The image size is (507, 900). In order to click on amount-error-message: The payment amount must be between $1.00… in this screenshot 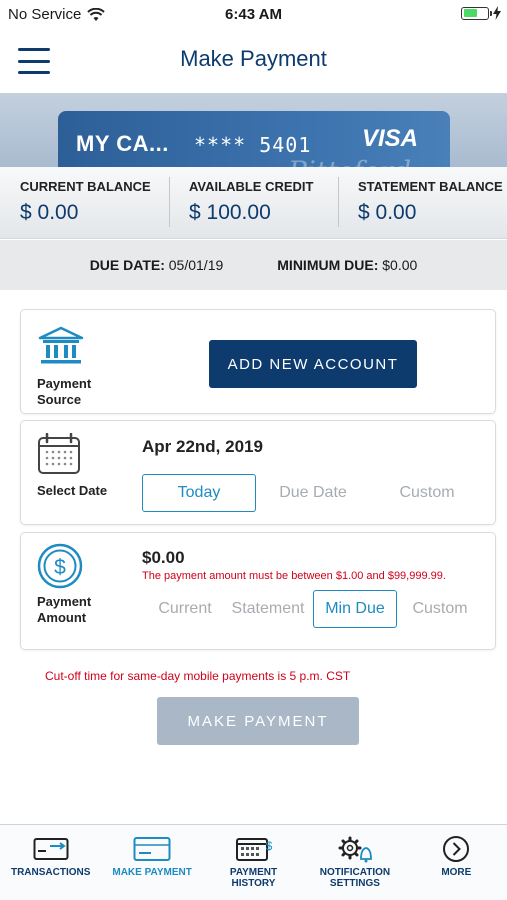, I will do `click(294, 576)`.